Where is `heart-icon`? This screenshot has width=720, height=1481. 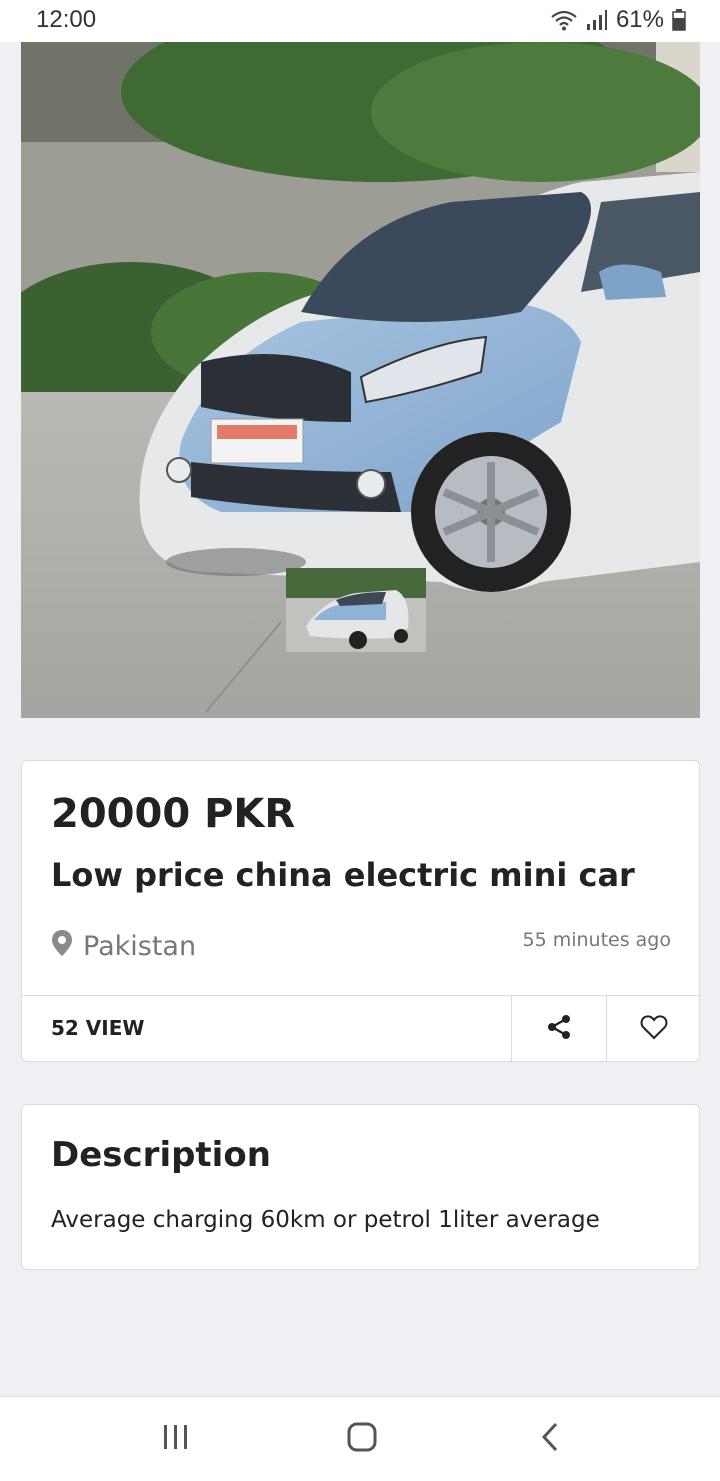
heart-icon is located at coordinates (654, 1029).